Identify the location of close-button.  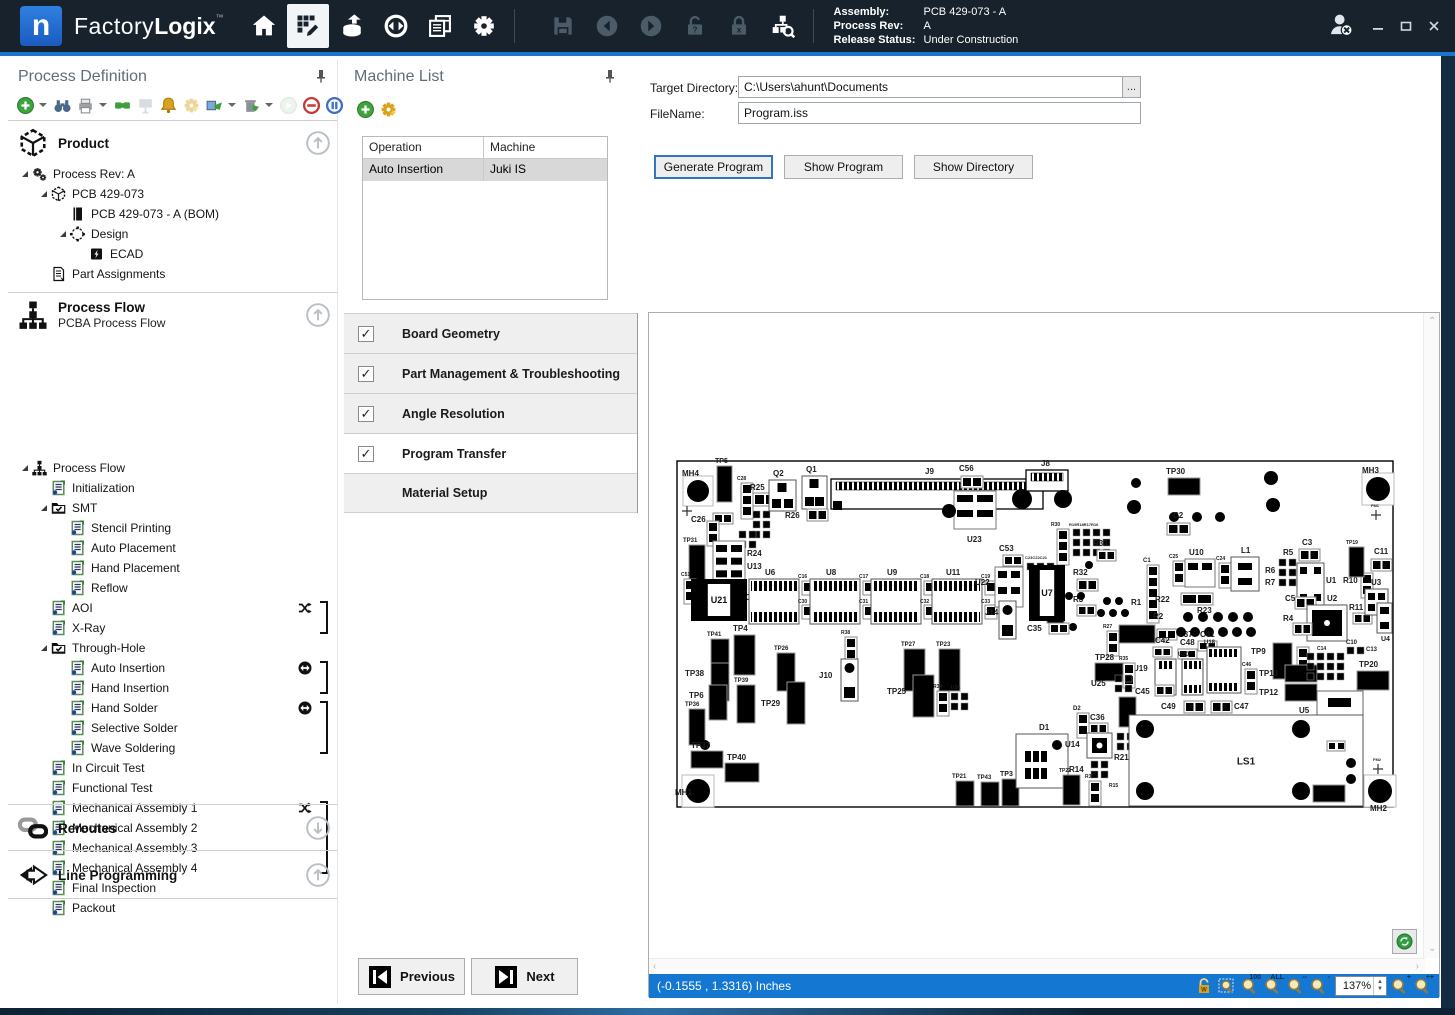
(1434, 26).